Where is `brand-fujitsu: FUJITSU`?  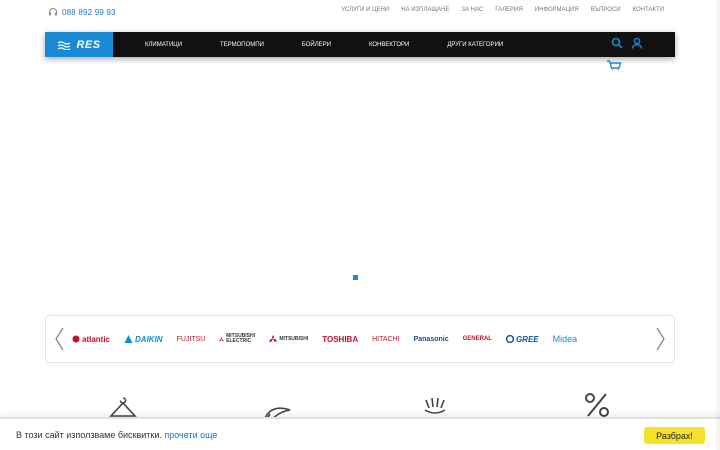 brand-fujitsu: FUJITSU is located at coordinates (191, 339).